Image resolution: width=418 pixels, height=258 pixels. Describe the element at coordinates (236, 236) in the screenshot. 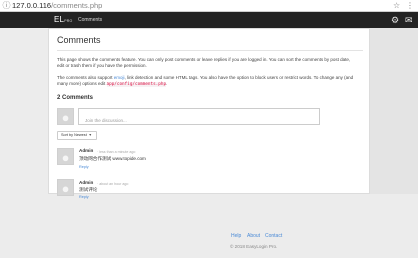

I see `footer-link-help: Help` at that location.